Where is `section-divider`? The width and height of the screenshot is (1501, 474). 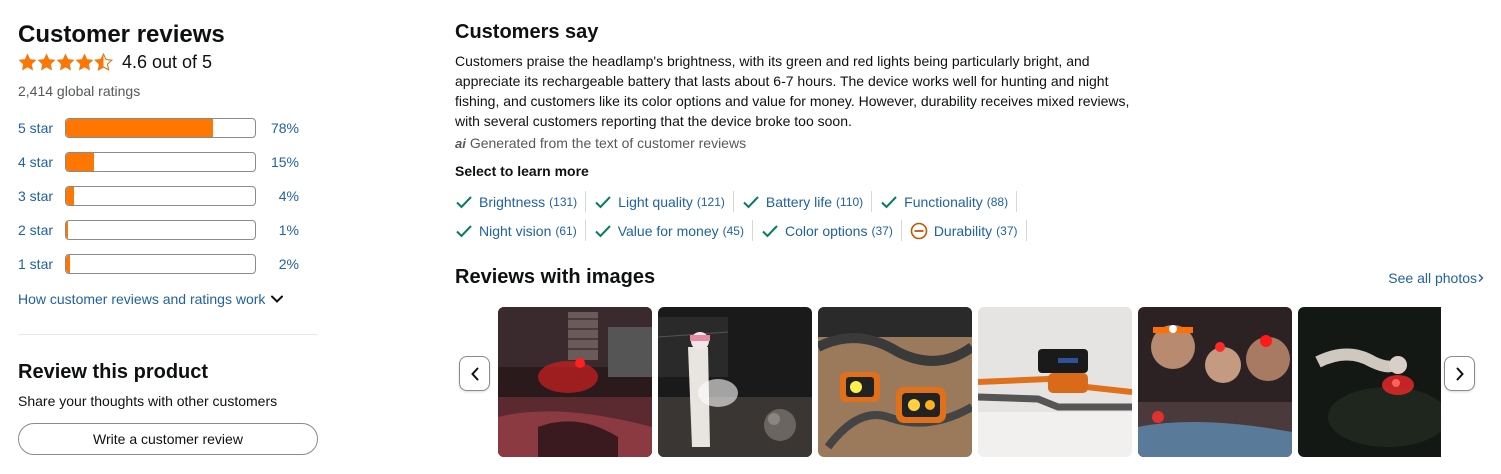 section-divider is located at coordinates (168, 334).